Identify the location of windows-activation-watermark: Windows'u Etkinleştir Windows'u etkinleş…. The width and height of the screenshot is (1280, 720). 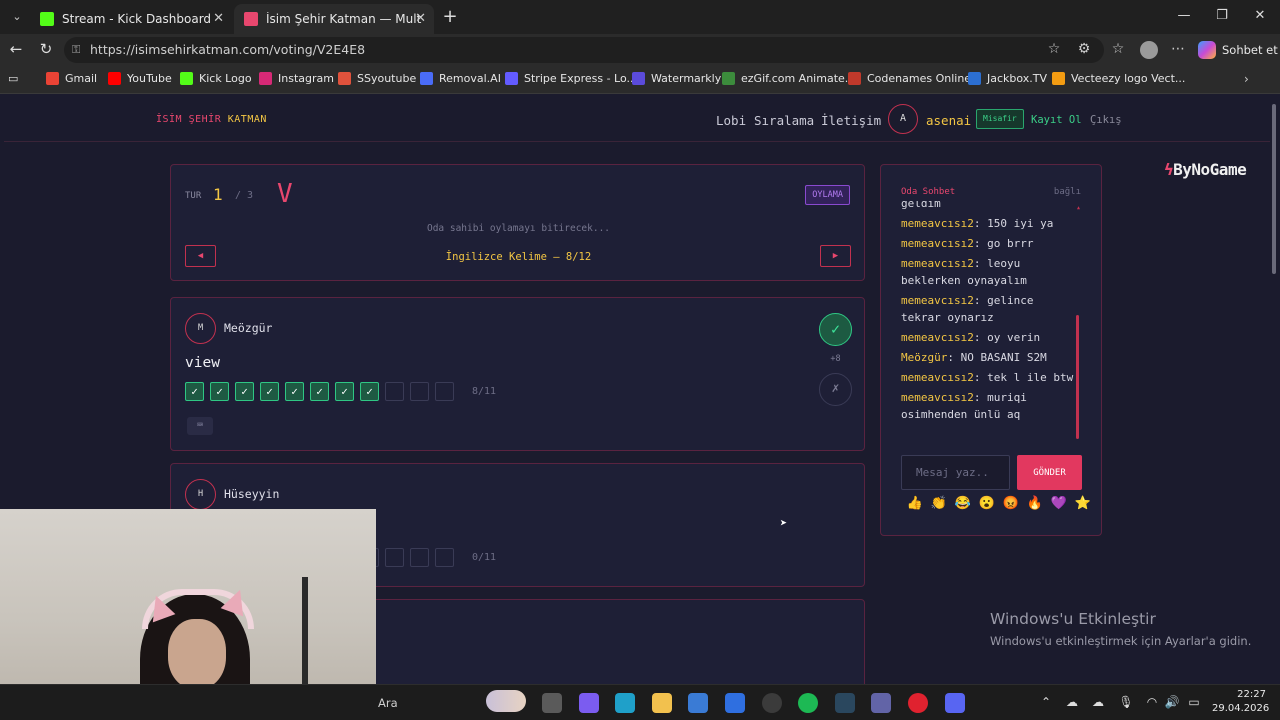
(1120, 629).